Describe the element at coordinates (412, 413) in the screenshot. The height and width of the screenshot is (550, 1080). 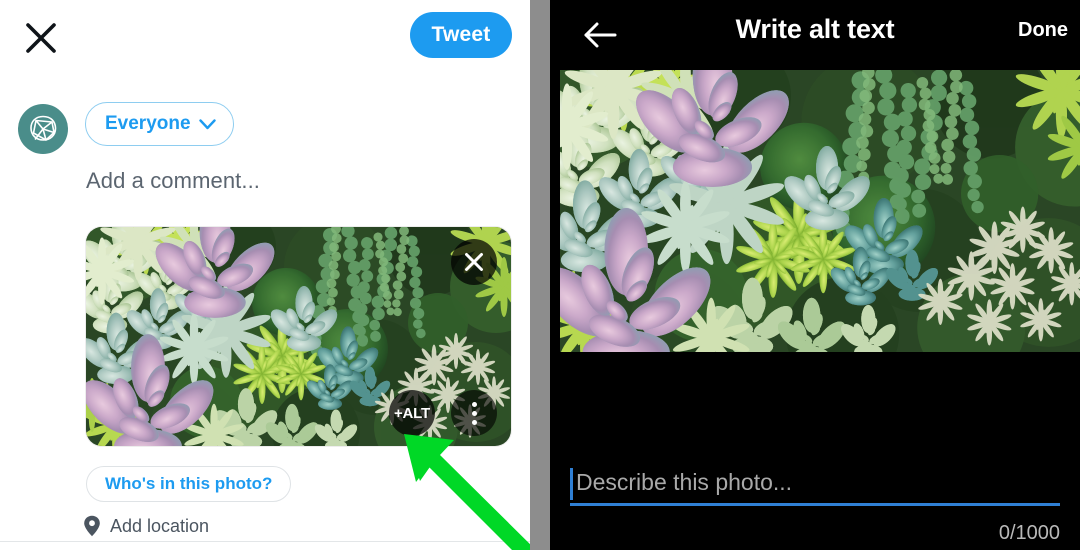
I see `add-alt-text-button: +ALT` at that location.